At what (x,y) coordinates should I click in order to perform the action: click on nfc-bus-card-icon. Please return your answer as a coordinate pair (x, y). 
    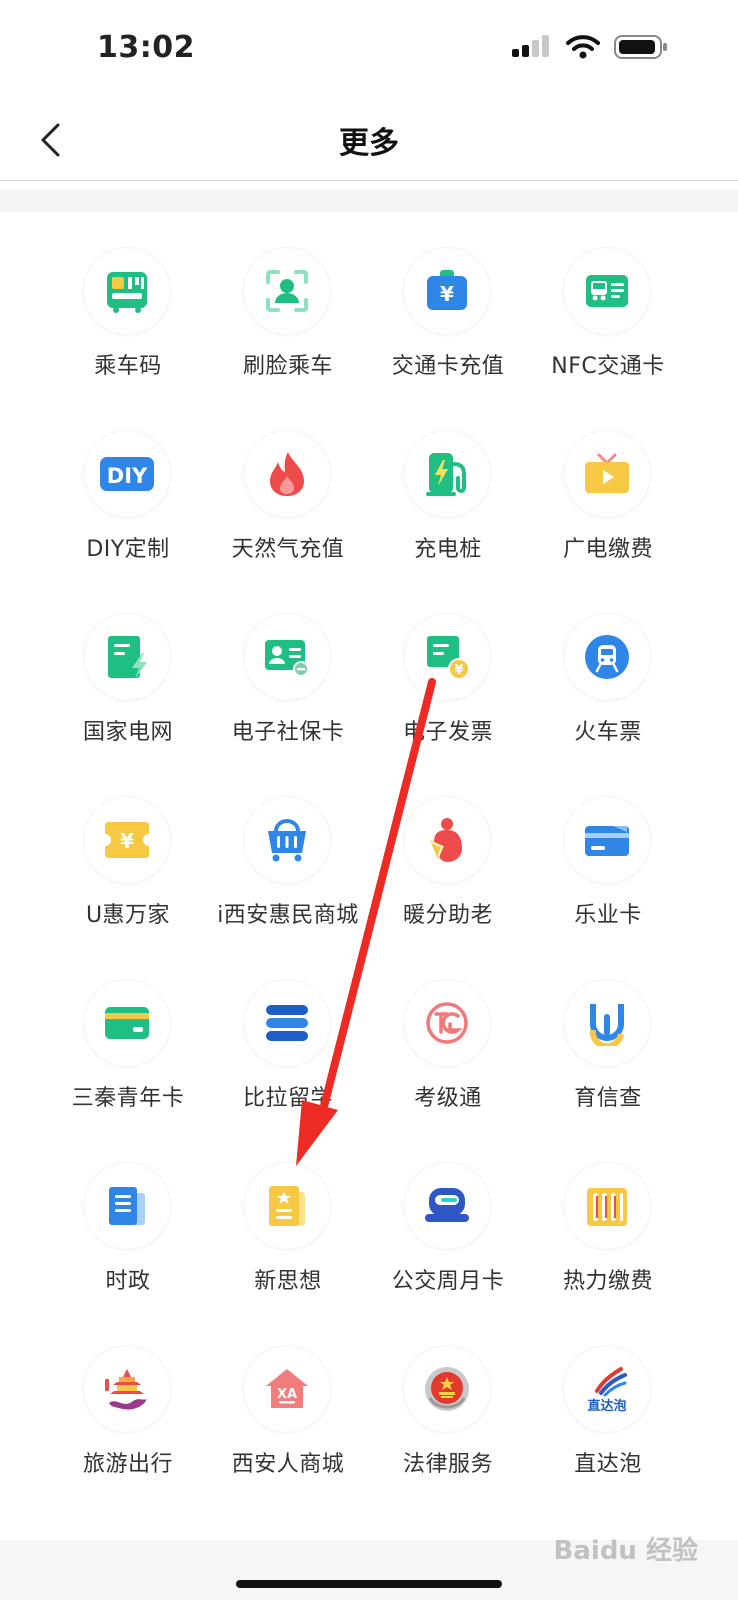
    Looking at the image, I should click on (607, 291).